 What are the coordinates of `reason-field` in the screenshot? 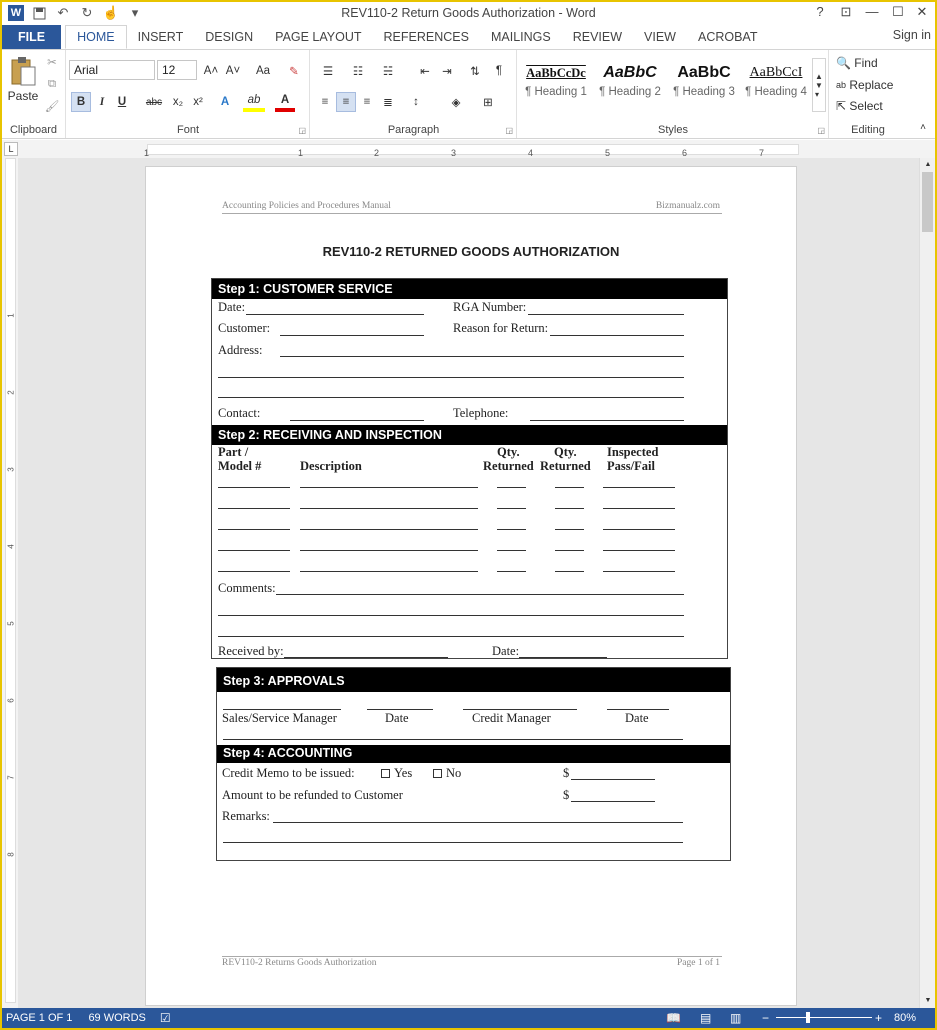 It's located at (617, 335).